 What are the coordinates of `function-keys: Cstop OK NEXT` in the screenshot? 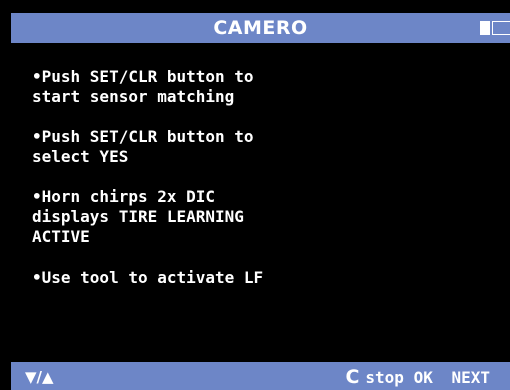 It's located at (417, 377).